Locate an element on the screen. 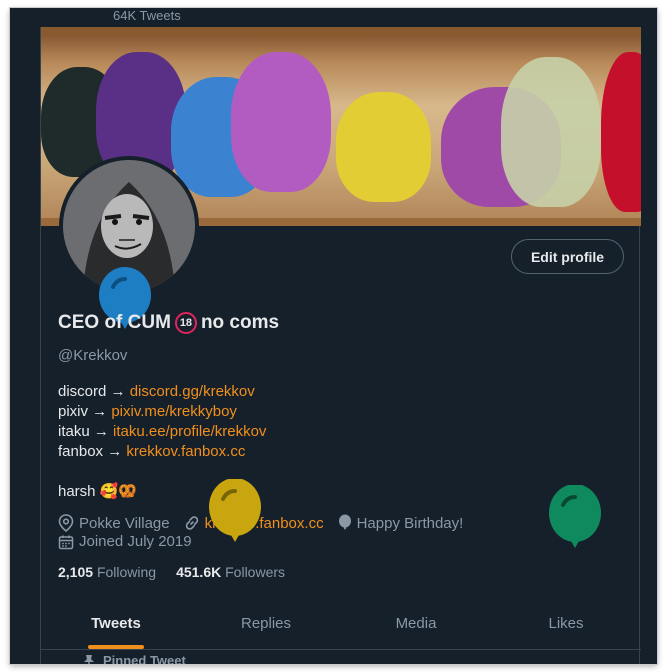  bio-link-fanbox: krekkov.fanbox.cc is located at coordinates (185, 451).